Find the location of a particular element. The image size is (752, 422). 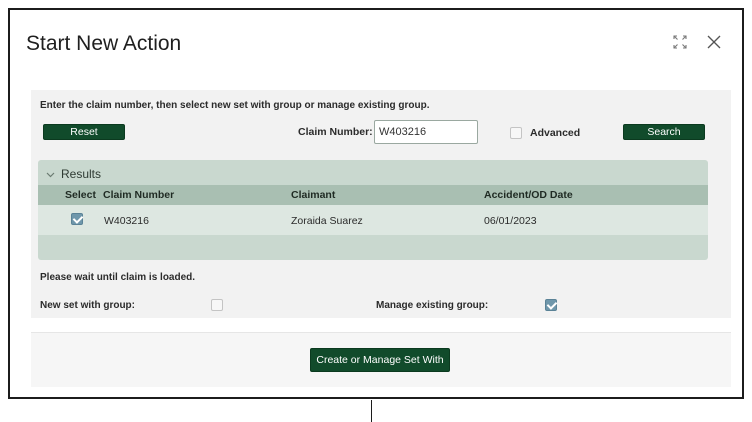

column-header-select: Select is located at coordinates (80, 195).